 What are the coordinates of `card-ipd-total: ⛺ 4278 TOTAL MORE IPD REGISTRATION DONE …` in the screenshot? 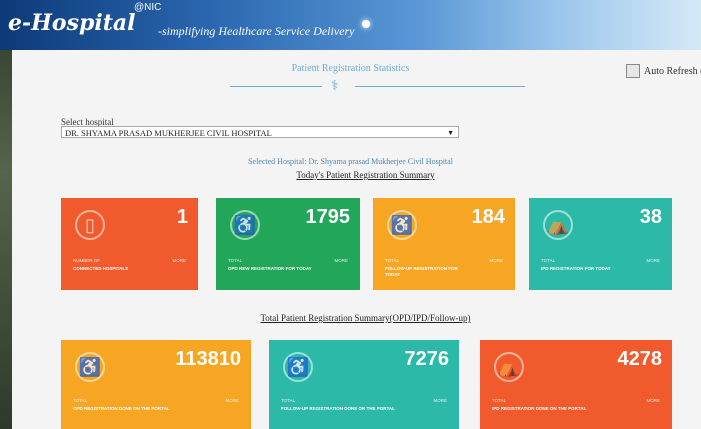 It's located at (576, 384).